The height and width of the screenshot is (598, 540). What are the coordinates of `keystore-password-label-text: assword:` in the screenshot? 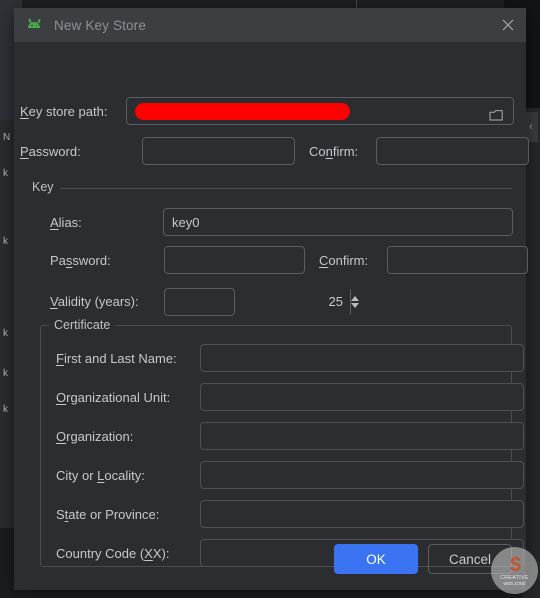 It's located at (54, 151).